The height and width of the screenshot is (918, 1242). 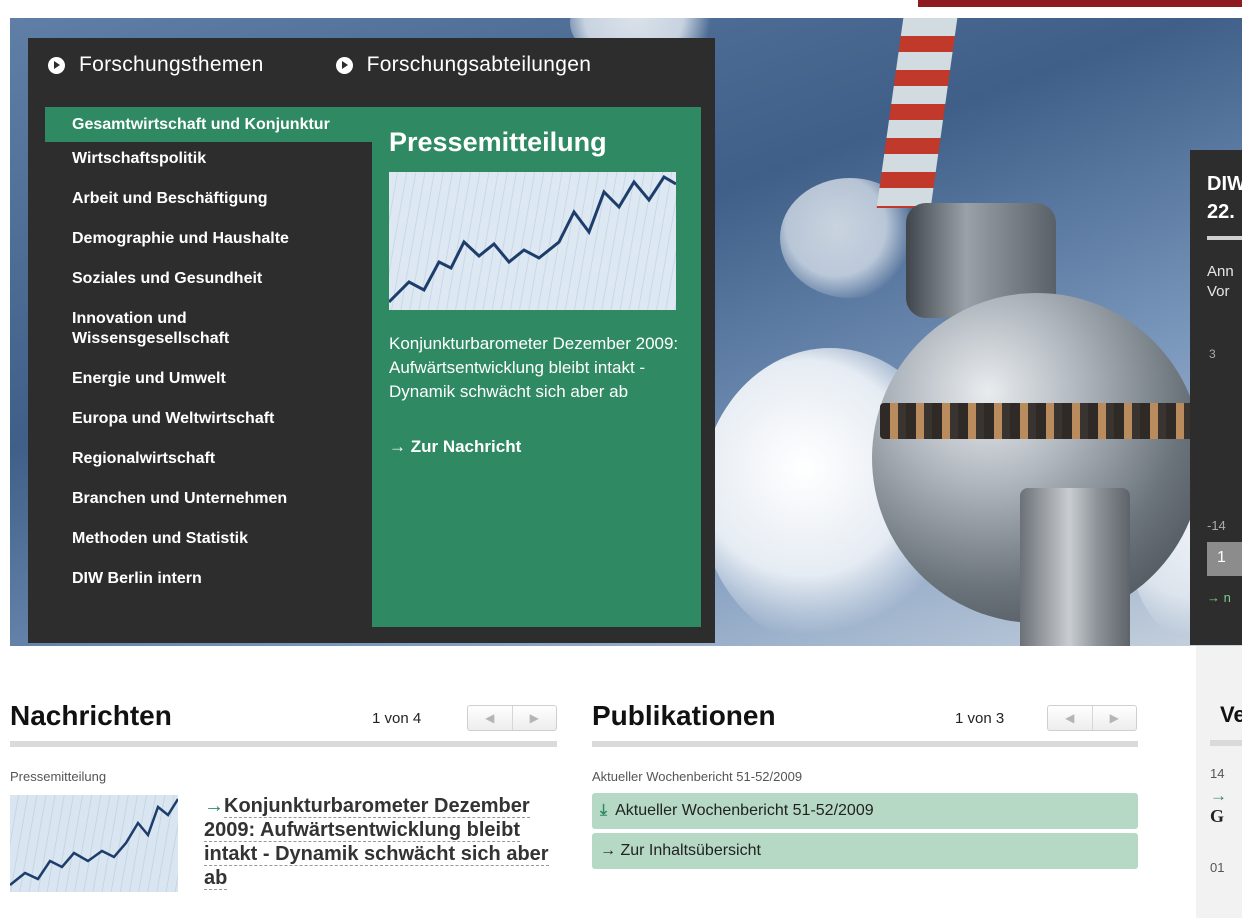 I want to click on publications-title: Publikationen, so click(x=684, y=715).